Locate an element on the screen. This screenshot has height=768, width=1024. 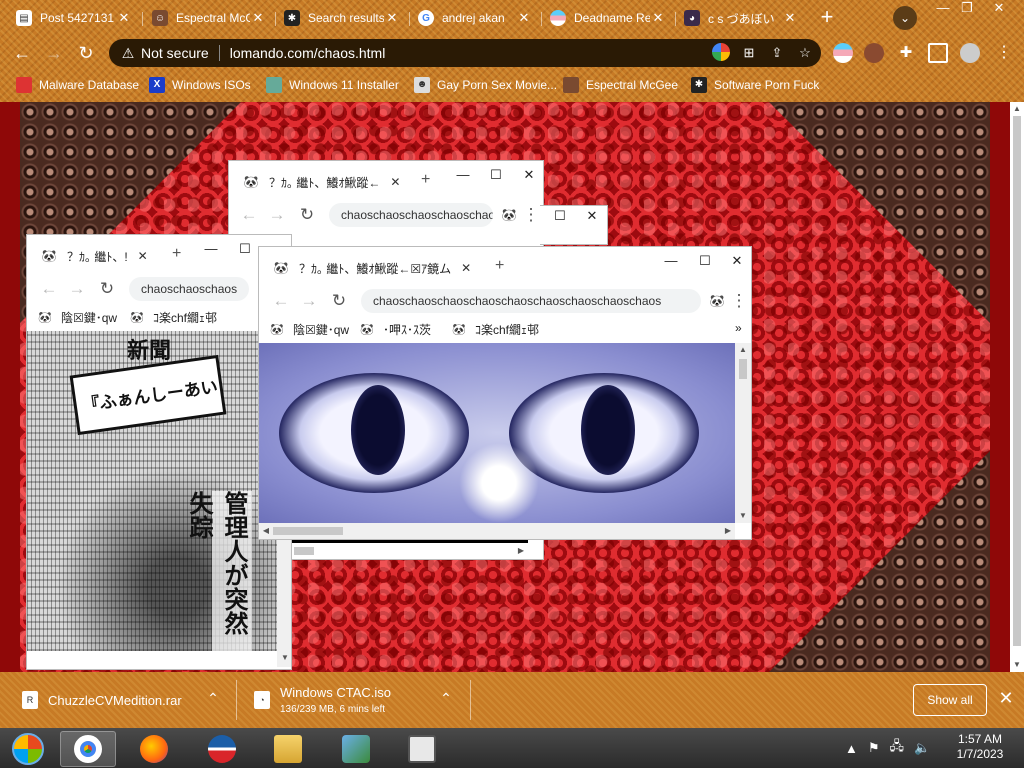
taskbar-clock: 1:57 AM 1/7/2023 is located at coordinates (980, 747).